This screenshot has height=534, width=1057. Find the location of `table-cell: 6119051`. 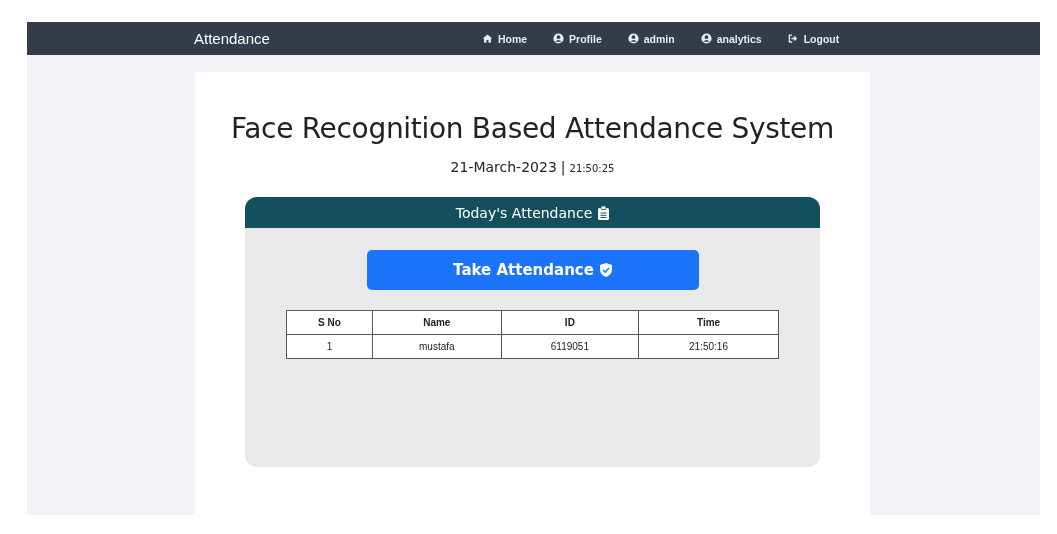

table-cell: 6119051 is located at coordinates (570, 346).